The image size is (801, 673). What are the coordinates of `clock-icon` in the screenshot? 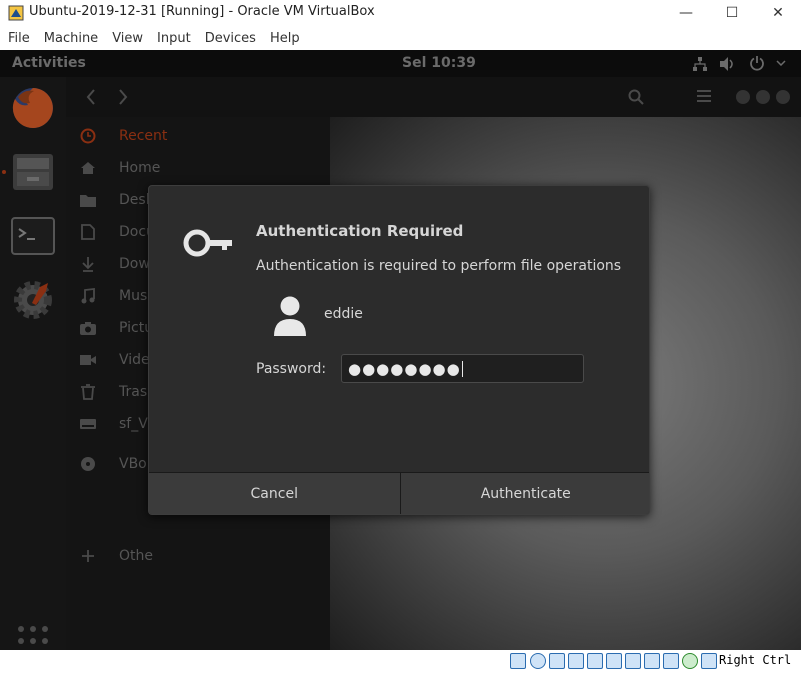 It's located at (88, 136).